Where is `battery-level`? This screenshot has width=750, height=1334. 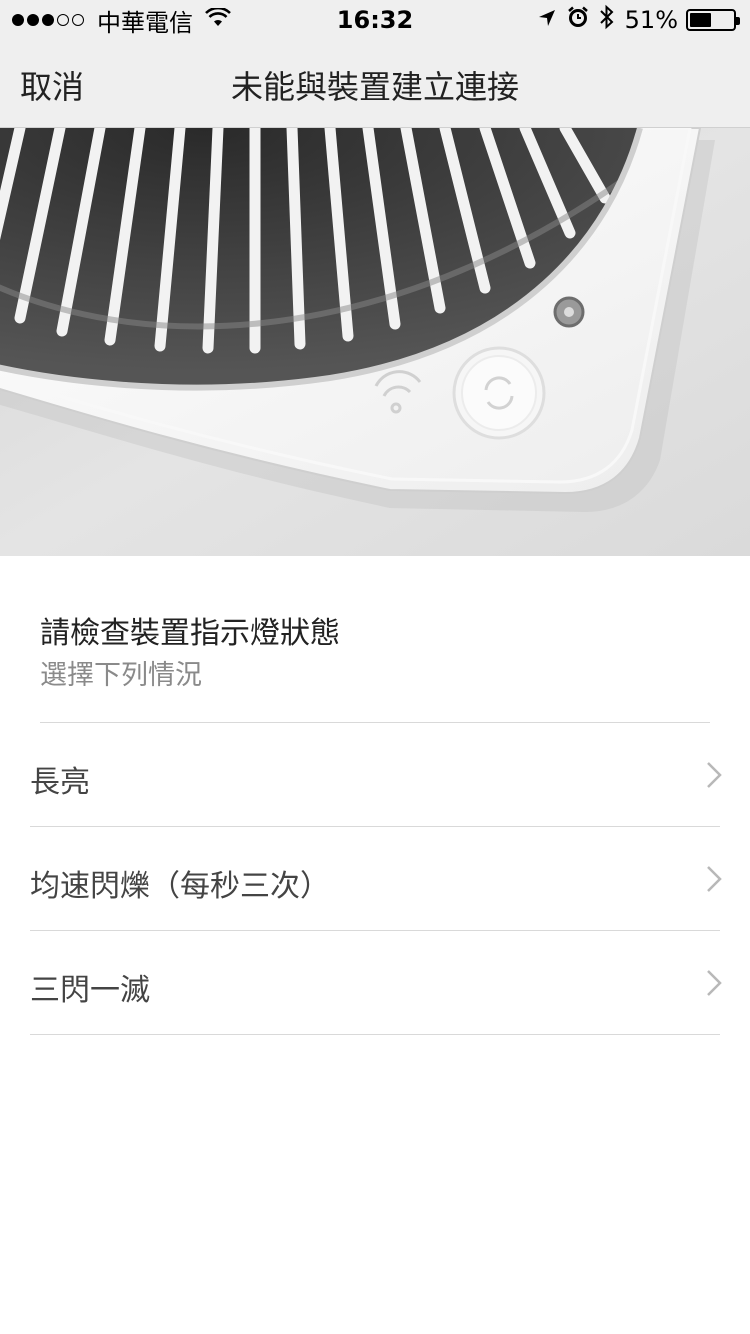
battery-level is located at coordinates (700, 20).